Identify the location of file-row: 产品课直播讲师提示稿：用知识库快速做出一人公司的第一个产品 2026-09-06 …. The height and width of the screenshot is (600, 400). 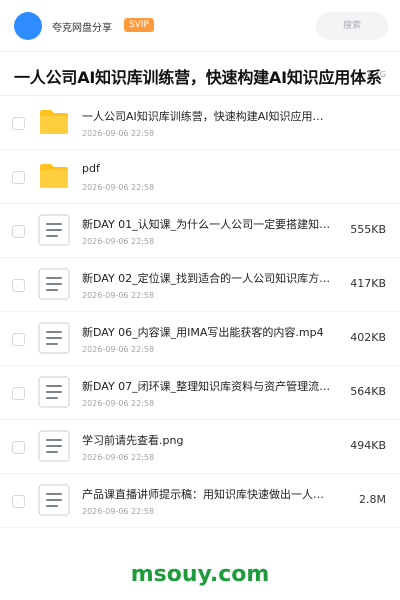
(200, 501).